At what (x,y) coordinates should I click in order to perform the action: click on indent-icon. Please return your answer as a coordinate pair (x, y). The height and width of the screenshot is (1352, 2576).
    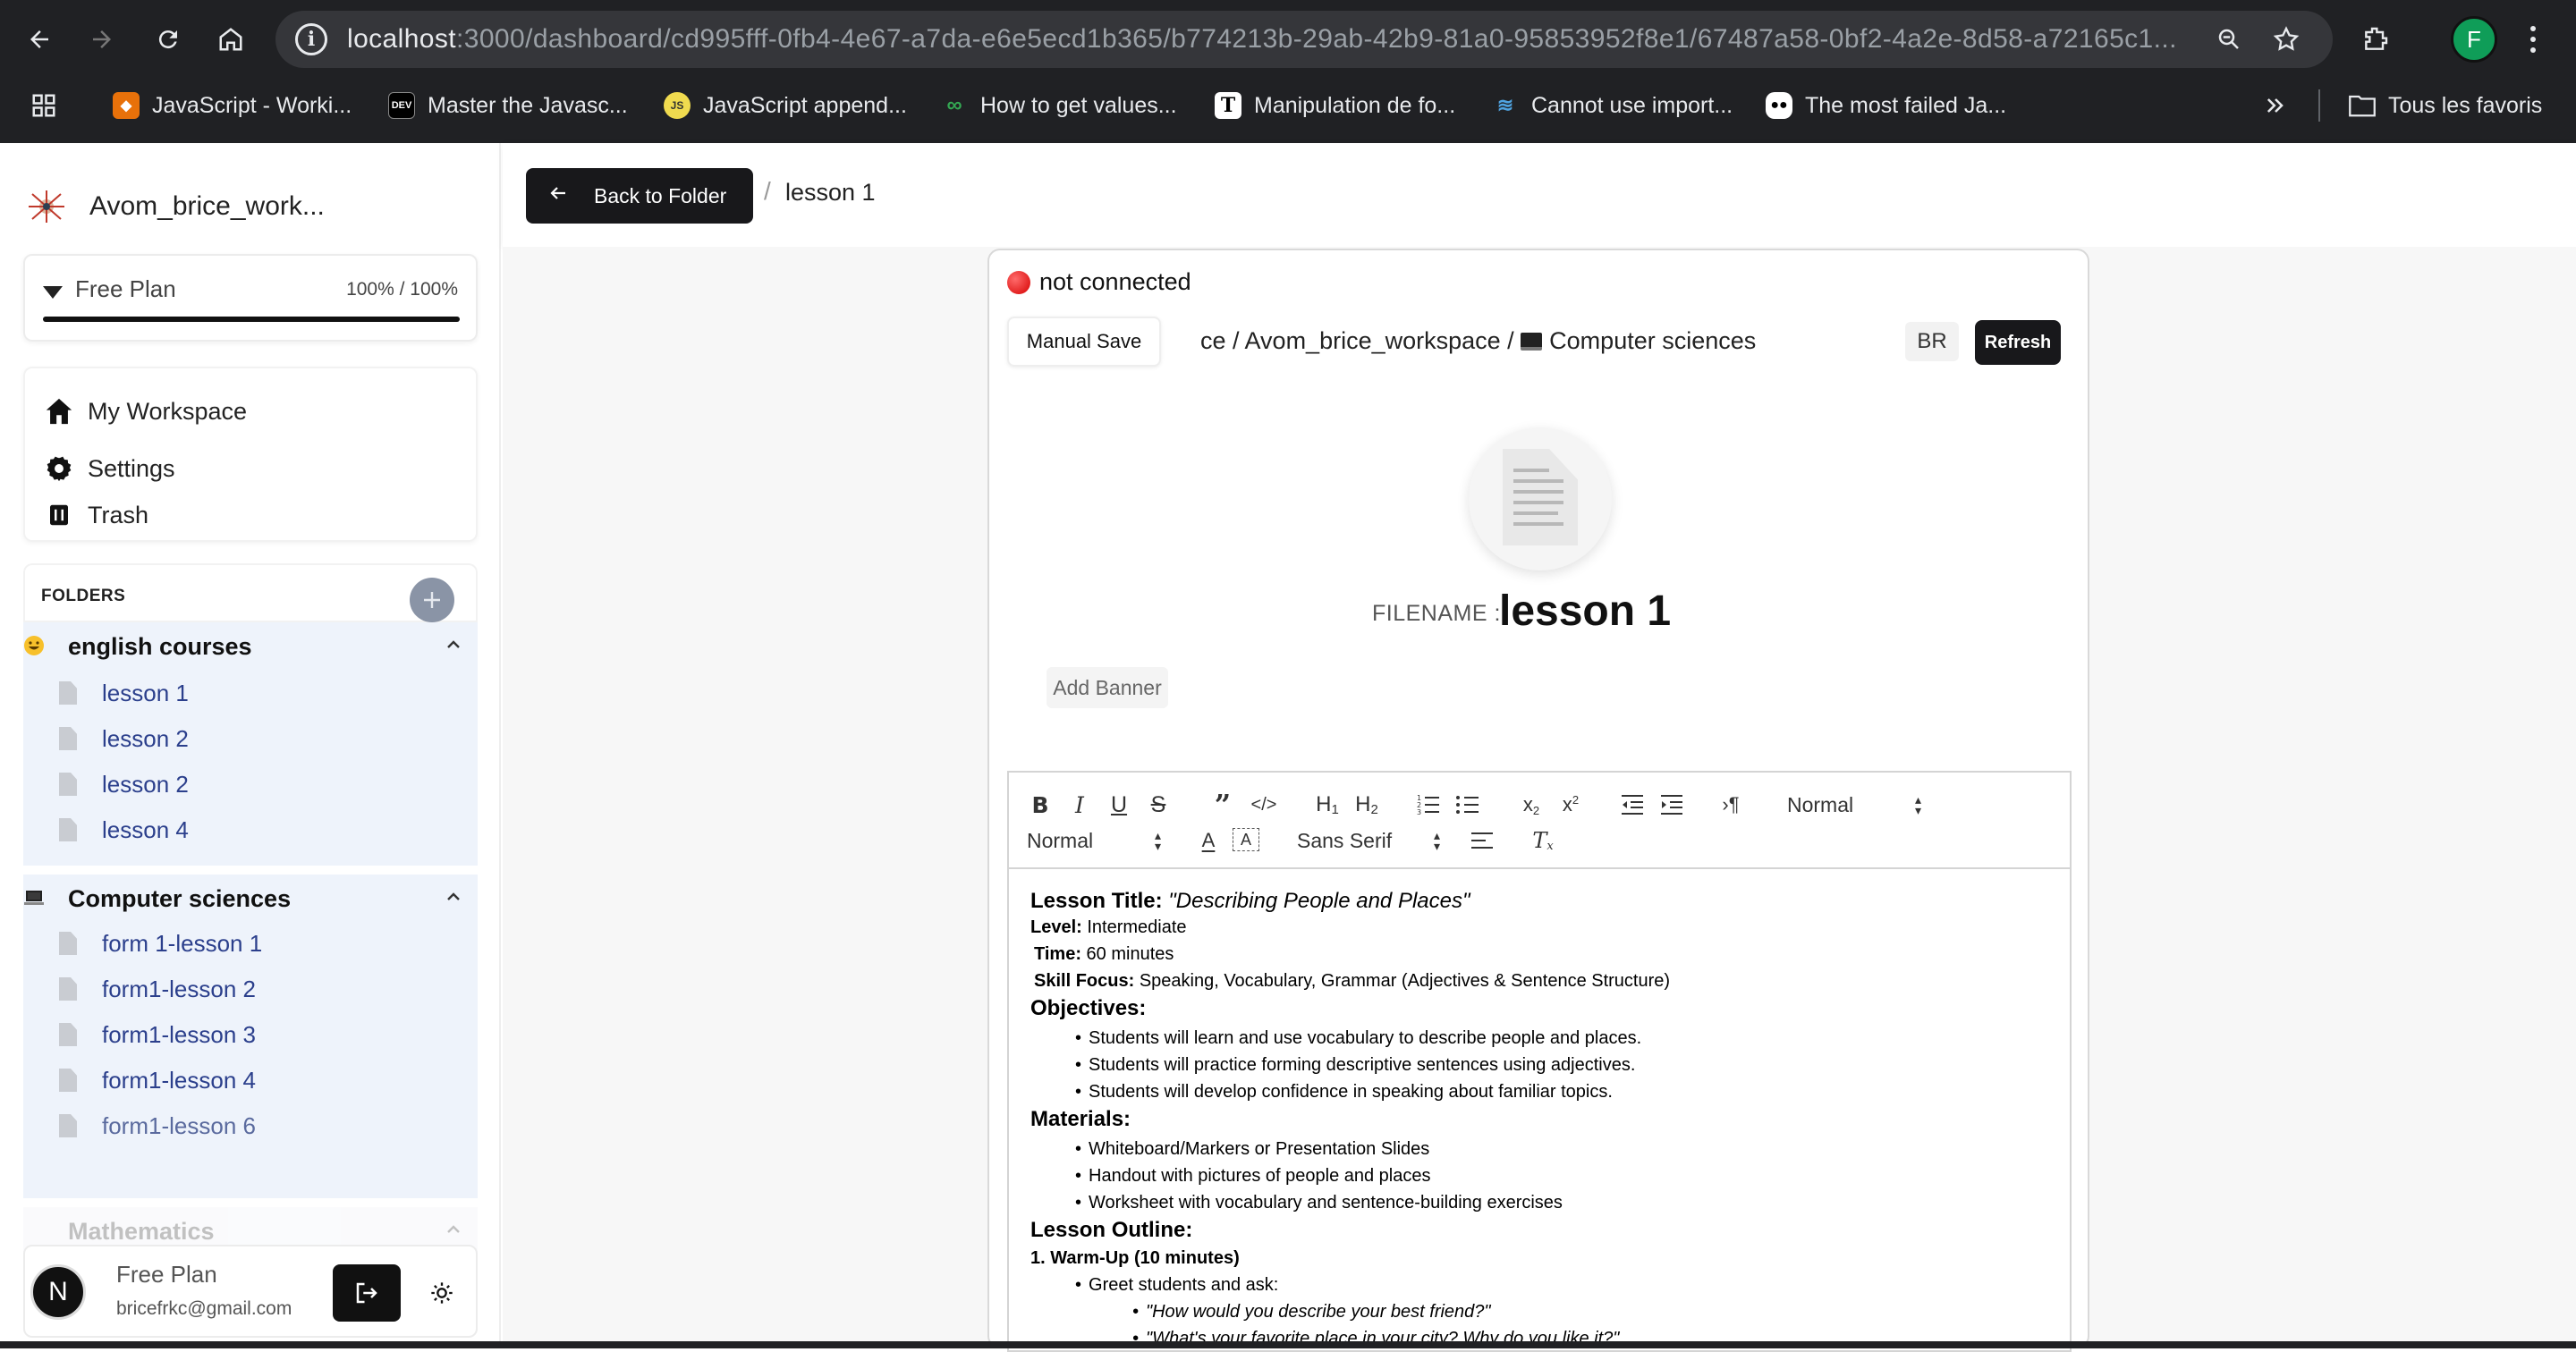
    Looking at the image, I should click on (1672, 805).